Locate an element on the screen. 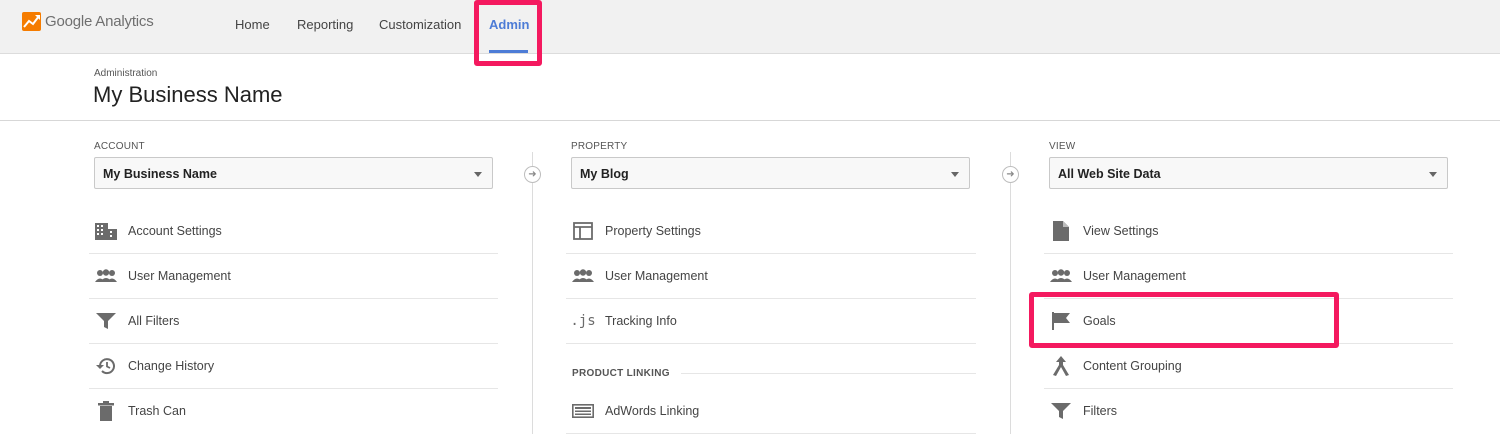 Image resolution: width=1500 pixels, height=434 pixels. section-rule is located at coordinates (828, 373).